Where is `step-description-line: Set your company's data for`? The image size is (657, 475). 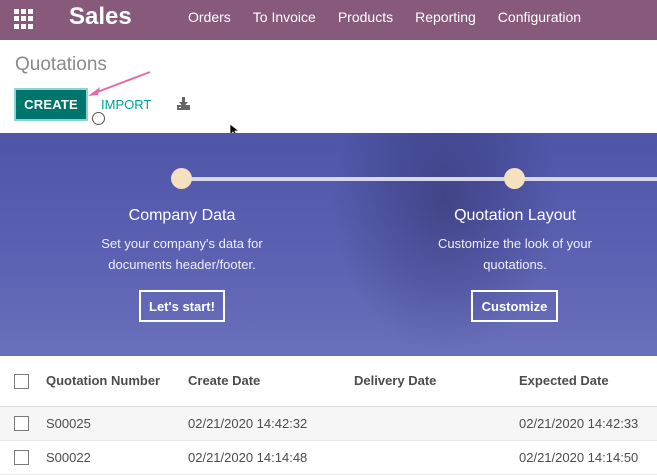 step-description-line: Set your company's data for is located at coordinates (182, 243).